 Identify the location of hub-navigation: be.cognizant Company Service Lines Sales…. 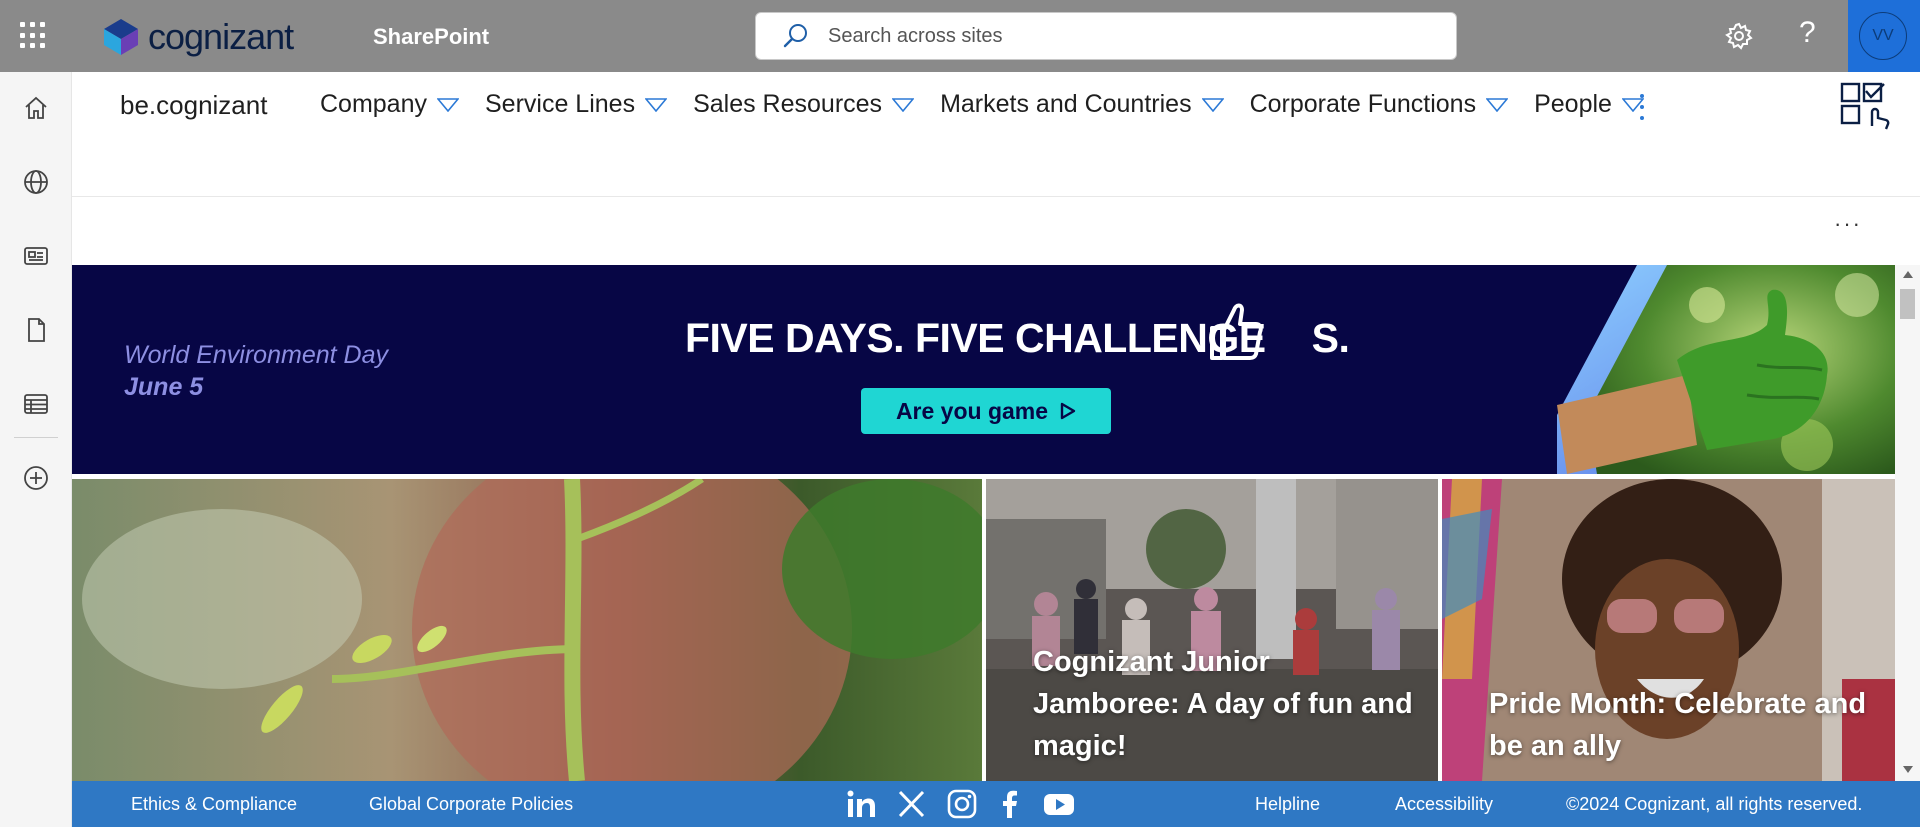
(996, 134).